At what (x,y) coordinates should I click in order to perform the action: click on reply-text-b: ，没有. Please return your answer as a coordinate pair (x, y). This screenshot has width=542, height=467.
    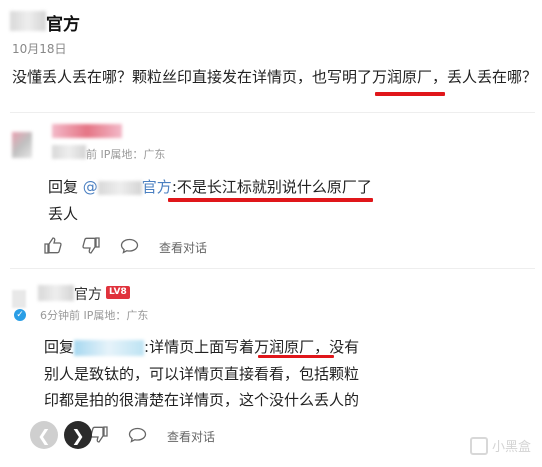
    Looking at the image, I should click on (337, 347).